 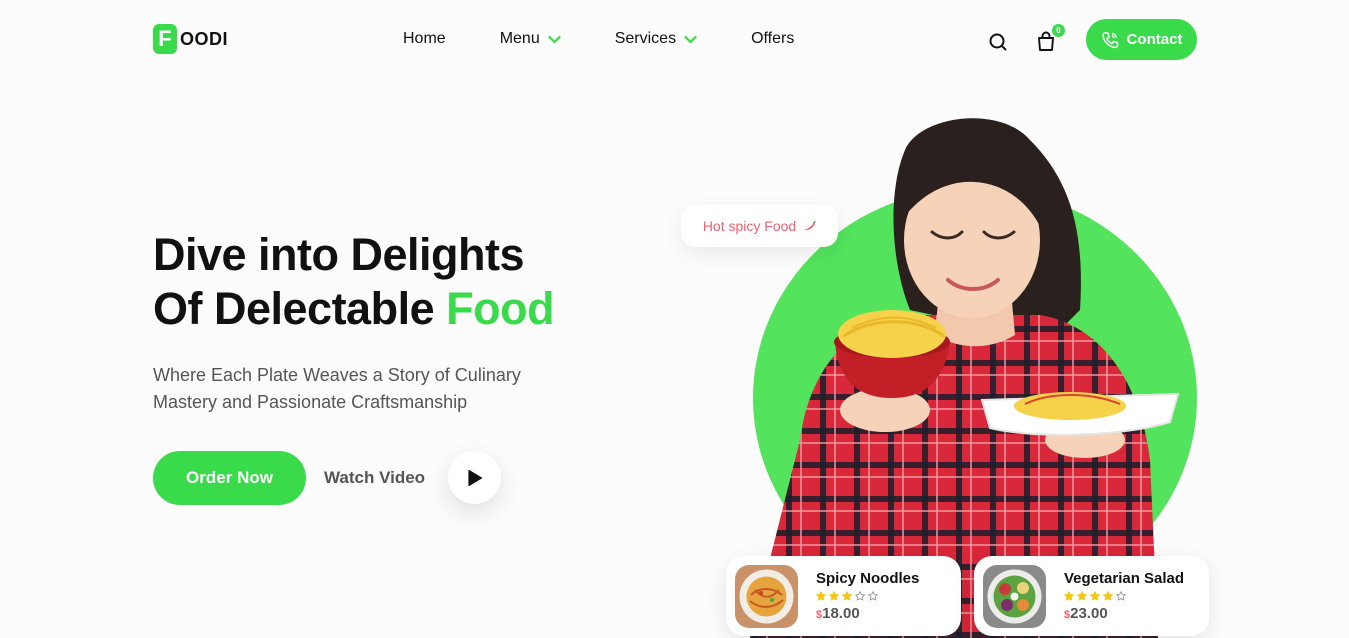 I want to click on price-value: 18.00, so click(x=841, y=613).